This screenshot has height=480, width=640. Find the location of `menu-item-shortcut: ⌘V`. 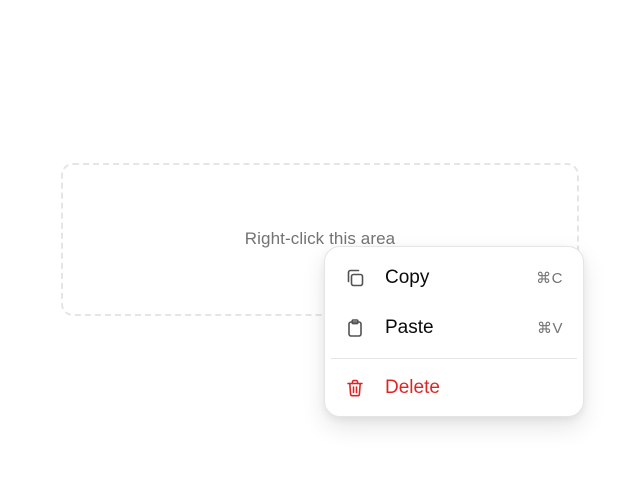

menu-item-shortcut: ⌘V is located at coordinates (549, 328).